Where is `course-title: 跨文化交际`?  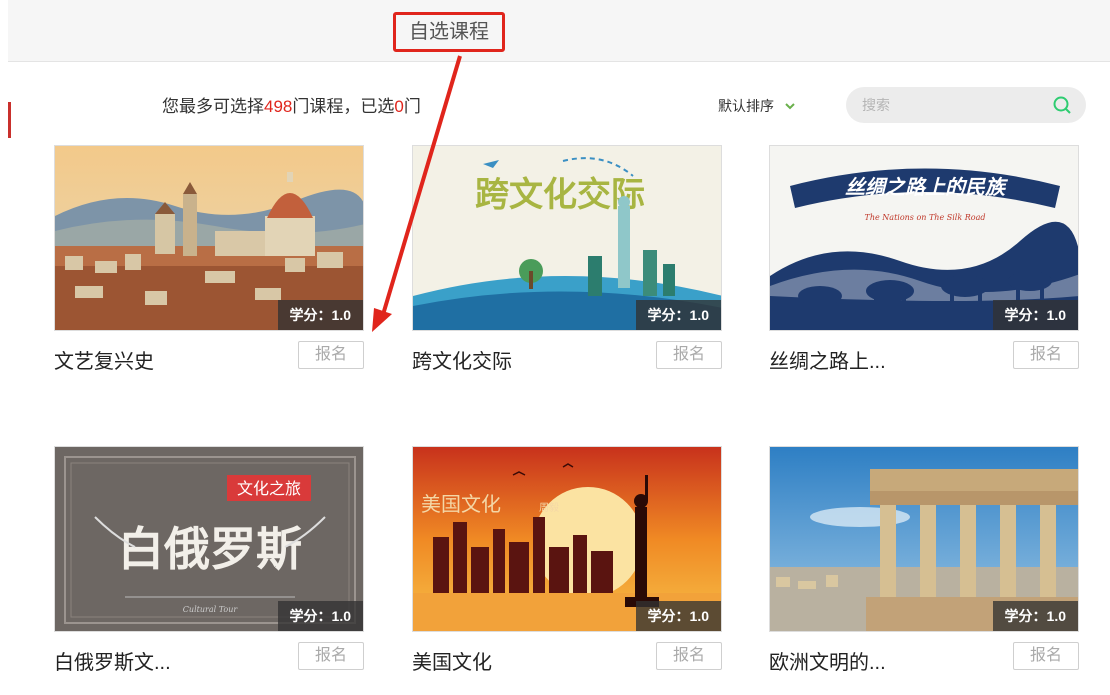 course-title: 跨文化交际 is located at coordinates (462, 359).